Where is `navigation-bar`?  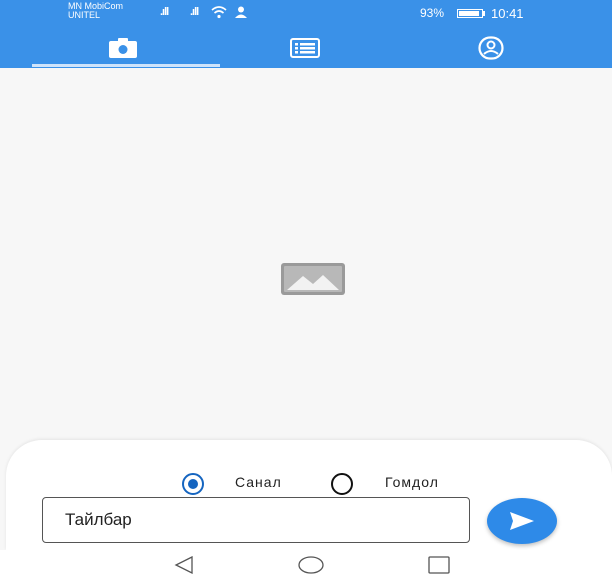
navigation-bar is located at coordinates (306, 565).